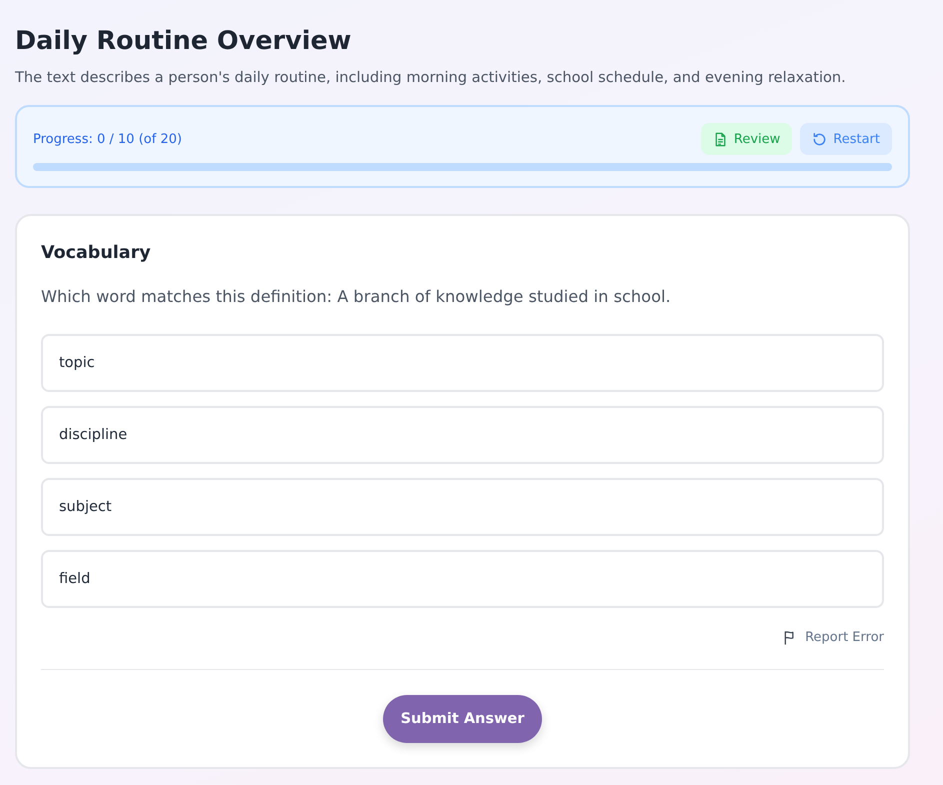 This screenshot has height=785, width=943. What do you see at coordinates (96, 253) in the screenshot?
I see `question-category: Vocabulary` at bounding box center [96, 253].